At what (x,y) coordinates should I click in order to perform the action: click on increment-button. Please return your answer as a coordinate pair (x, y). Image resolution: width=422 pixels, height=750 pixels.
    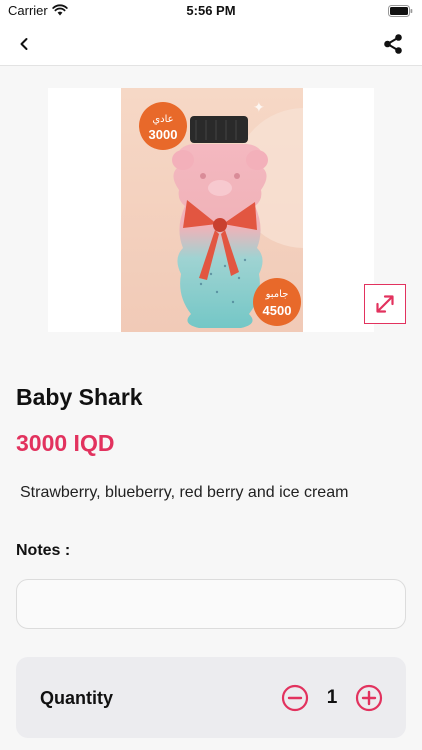
    Looking at the image, I should click on (369, 698).